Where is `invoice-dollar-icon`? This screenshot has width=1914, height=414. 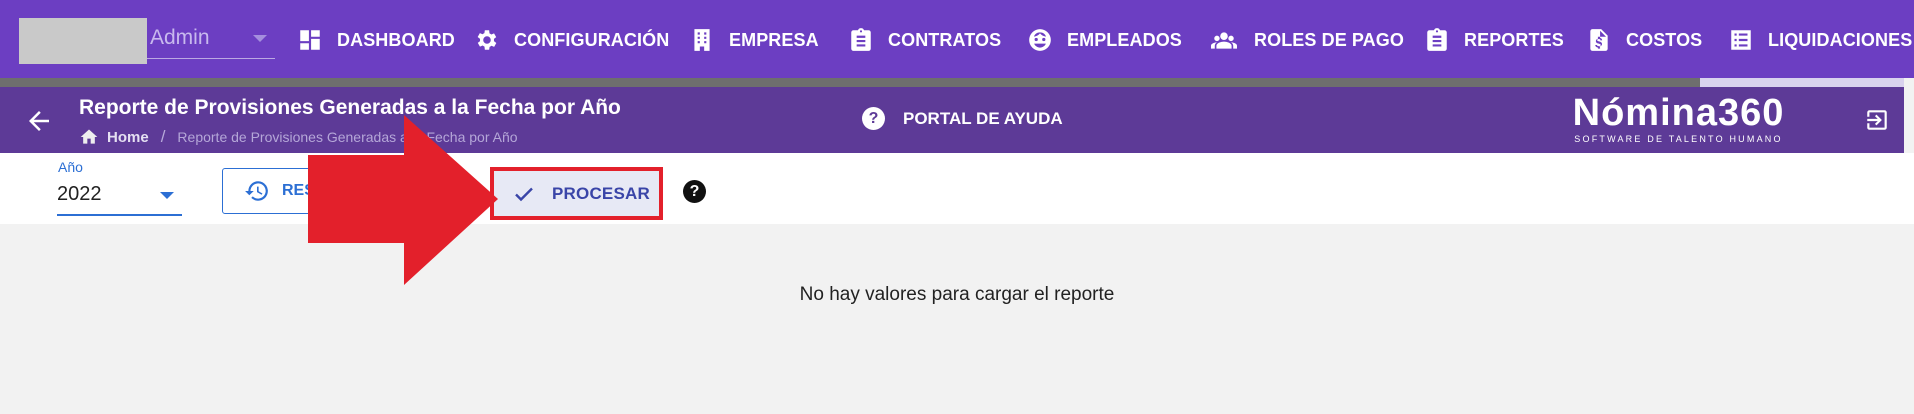
invoice-dollar-icon is located at coordinates (1599, 40).